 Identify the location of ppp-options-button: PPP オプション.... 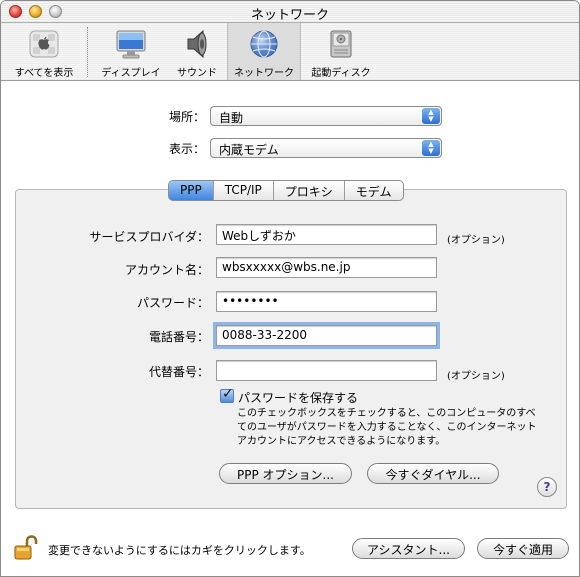
(285, 473).